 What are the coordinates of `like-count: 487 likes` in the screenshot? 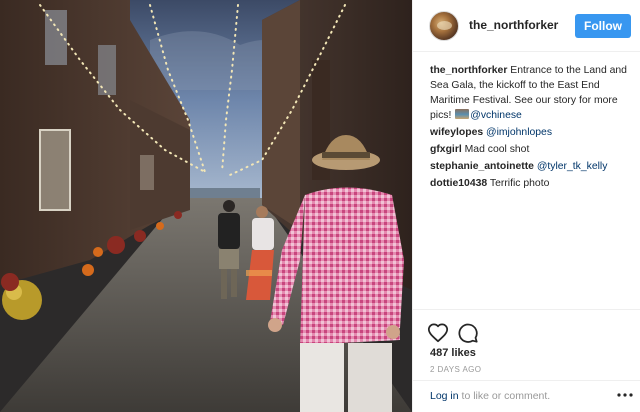 It's located at (453, 353).